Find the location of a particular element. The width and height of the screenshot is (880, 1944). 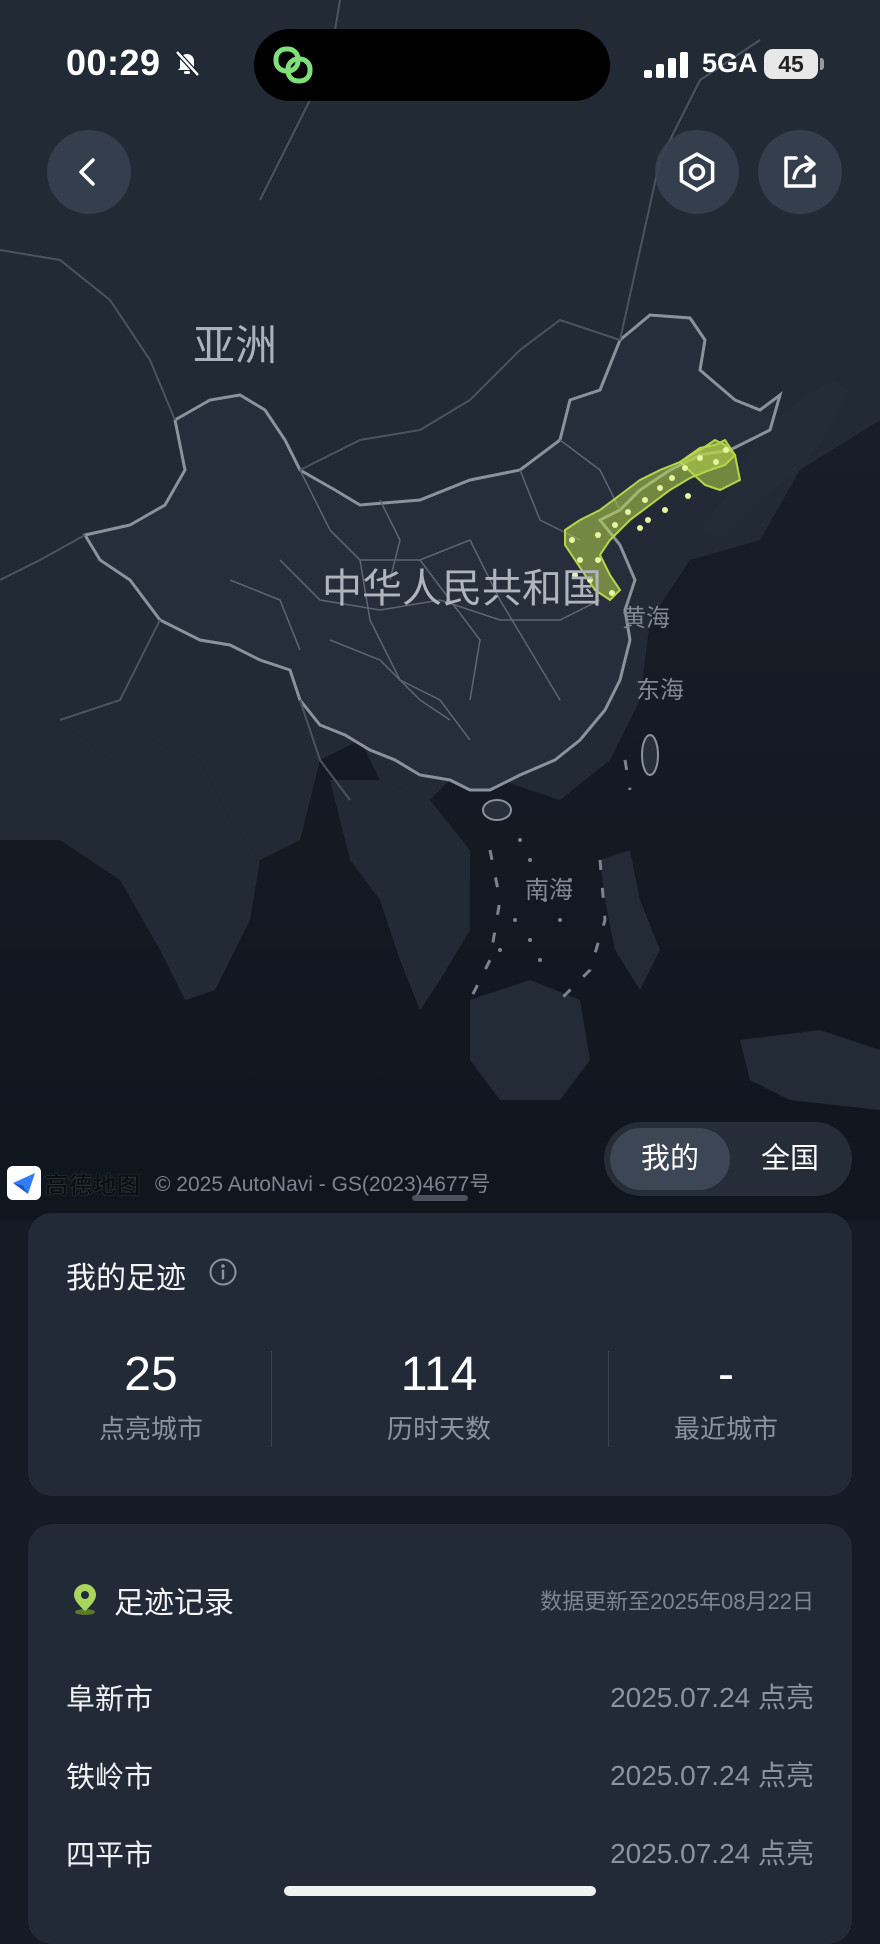

app-link-icon is located at coordinates (294, 67).